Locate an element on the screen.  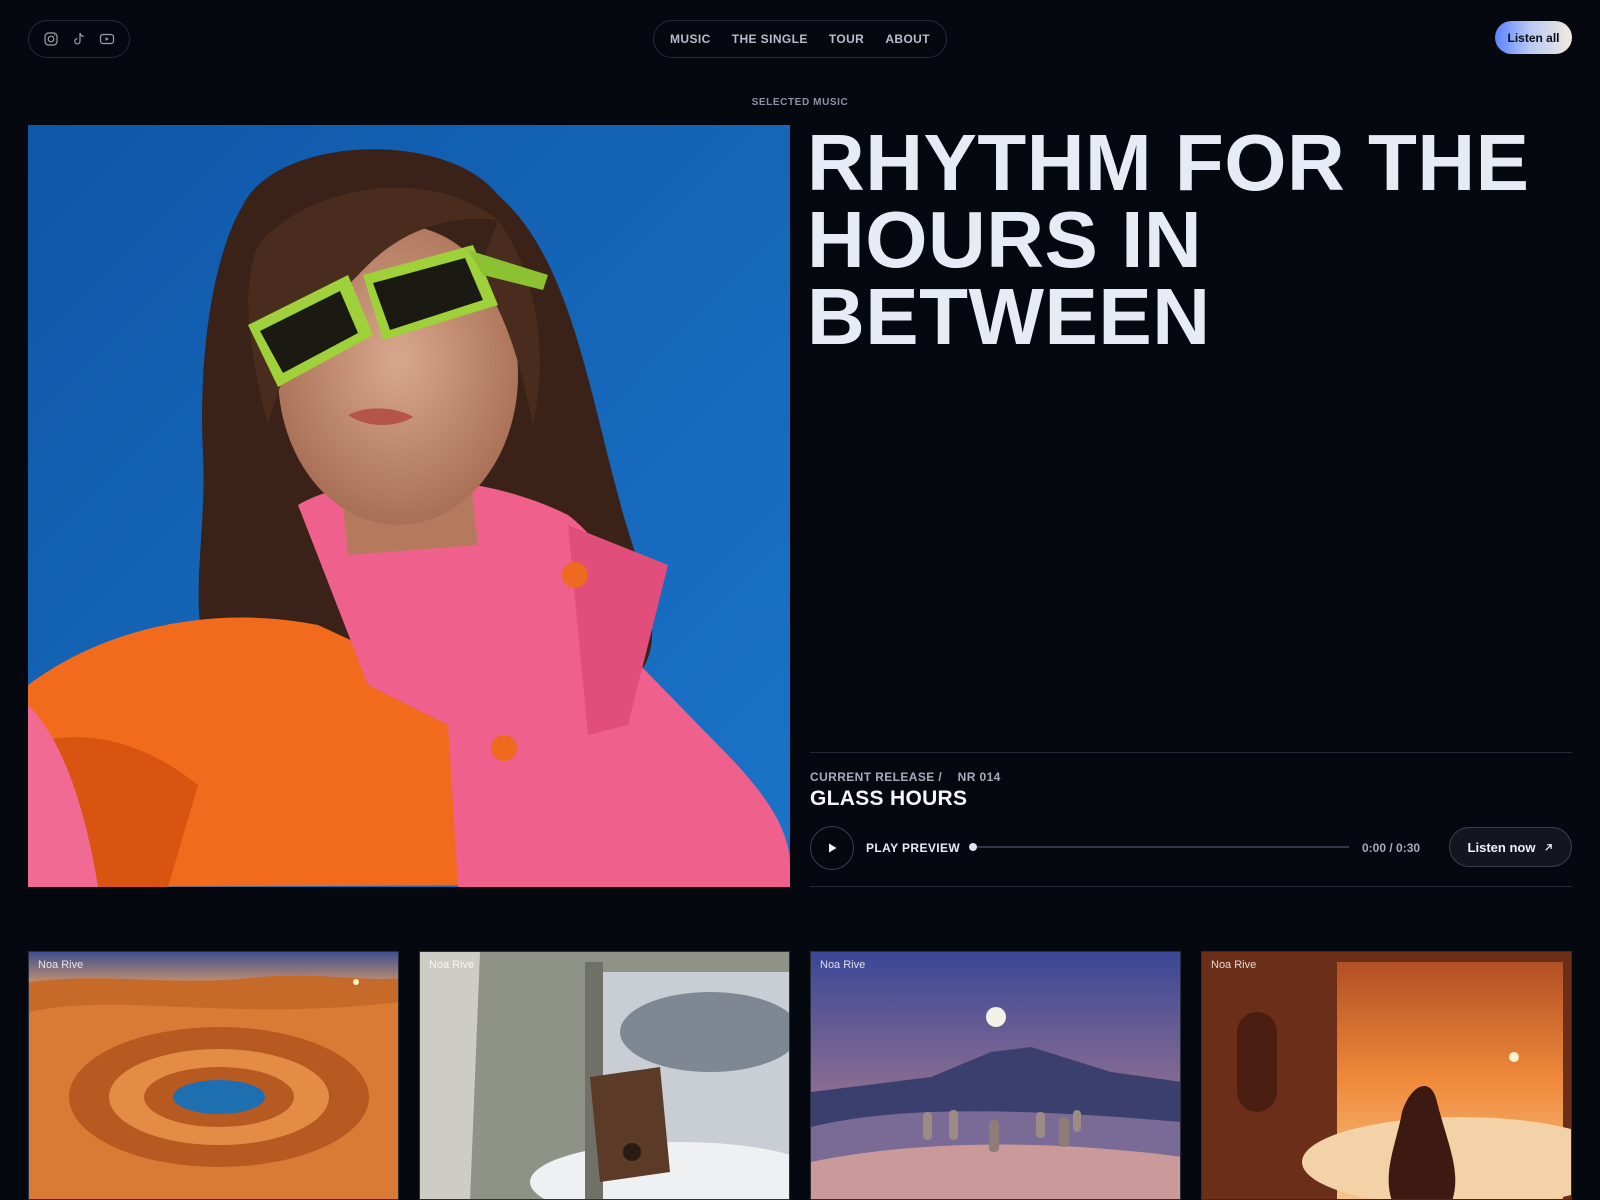
preview-progress-handle is located at coordinates (973, 847).